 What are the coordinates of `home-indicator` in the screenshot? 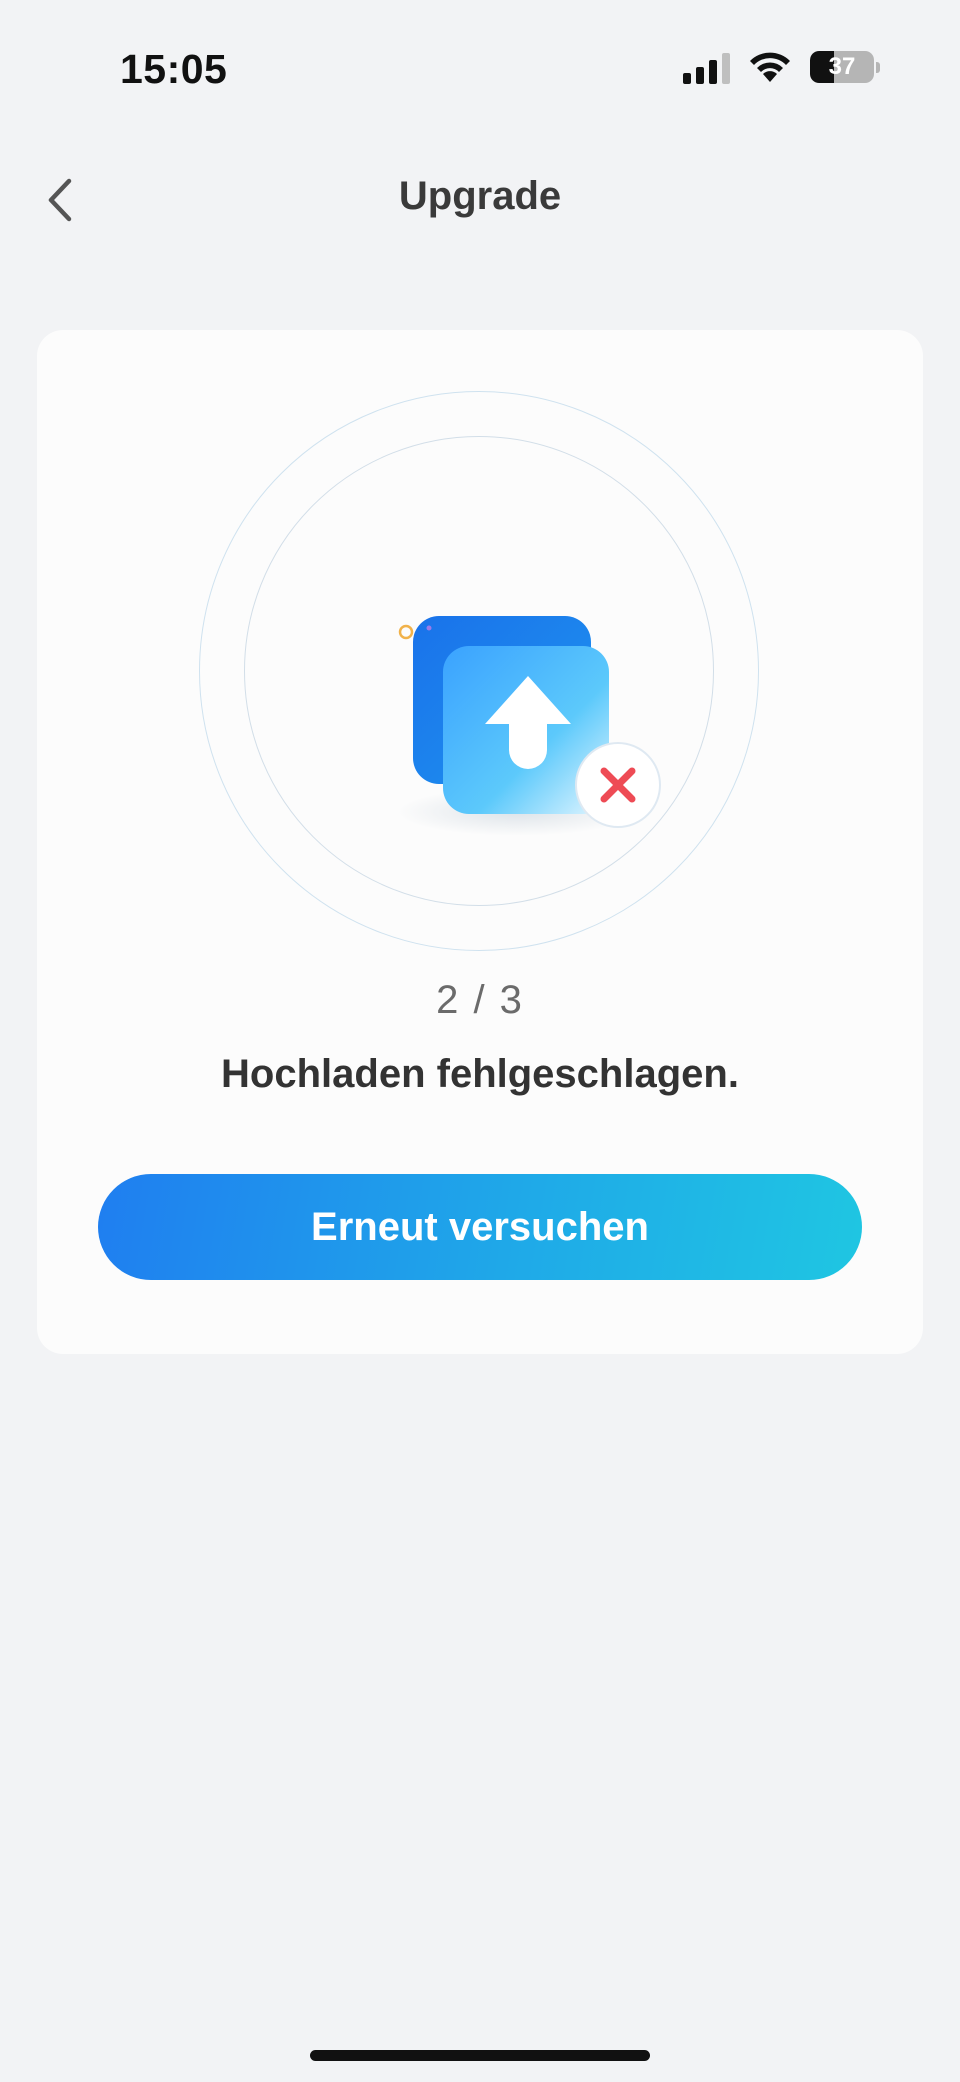 It's located at (480, 2055).